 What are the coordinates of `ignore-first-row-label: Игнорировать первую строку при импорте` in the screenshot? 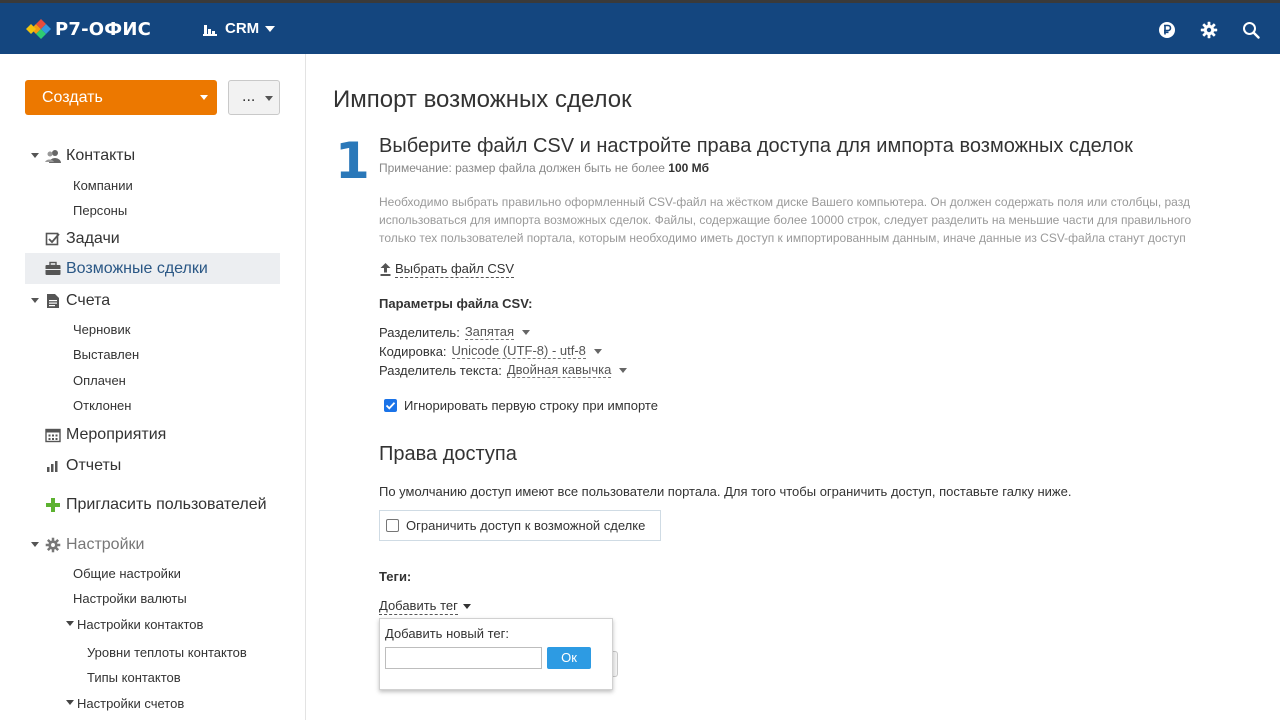 It's located at (531, 405).